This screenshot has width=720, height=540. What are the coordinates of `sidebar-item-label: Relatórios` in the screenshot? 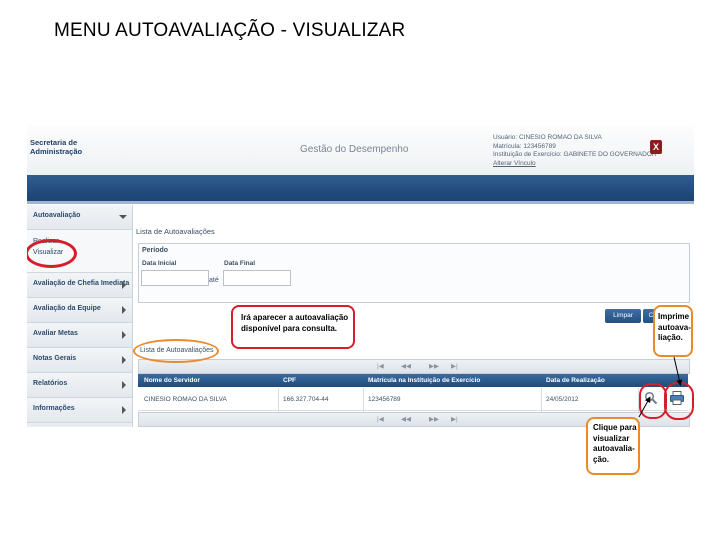 It's located at (50, 383).